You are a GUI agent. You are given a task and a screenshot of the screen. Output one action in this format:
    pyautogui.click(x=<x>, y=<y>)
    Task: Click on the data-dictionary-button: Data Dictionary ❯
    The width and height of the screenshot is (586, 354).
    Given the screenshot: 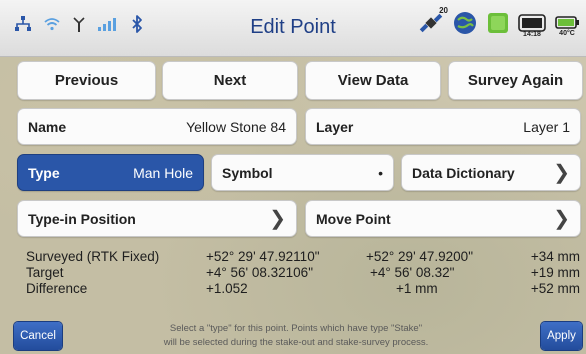 What is the action you would take?
    pyautogui.click(x=491, y=172)
    